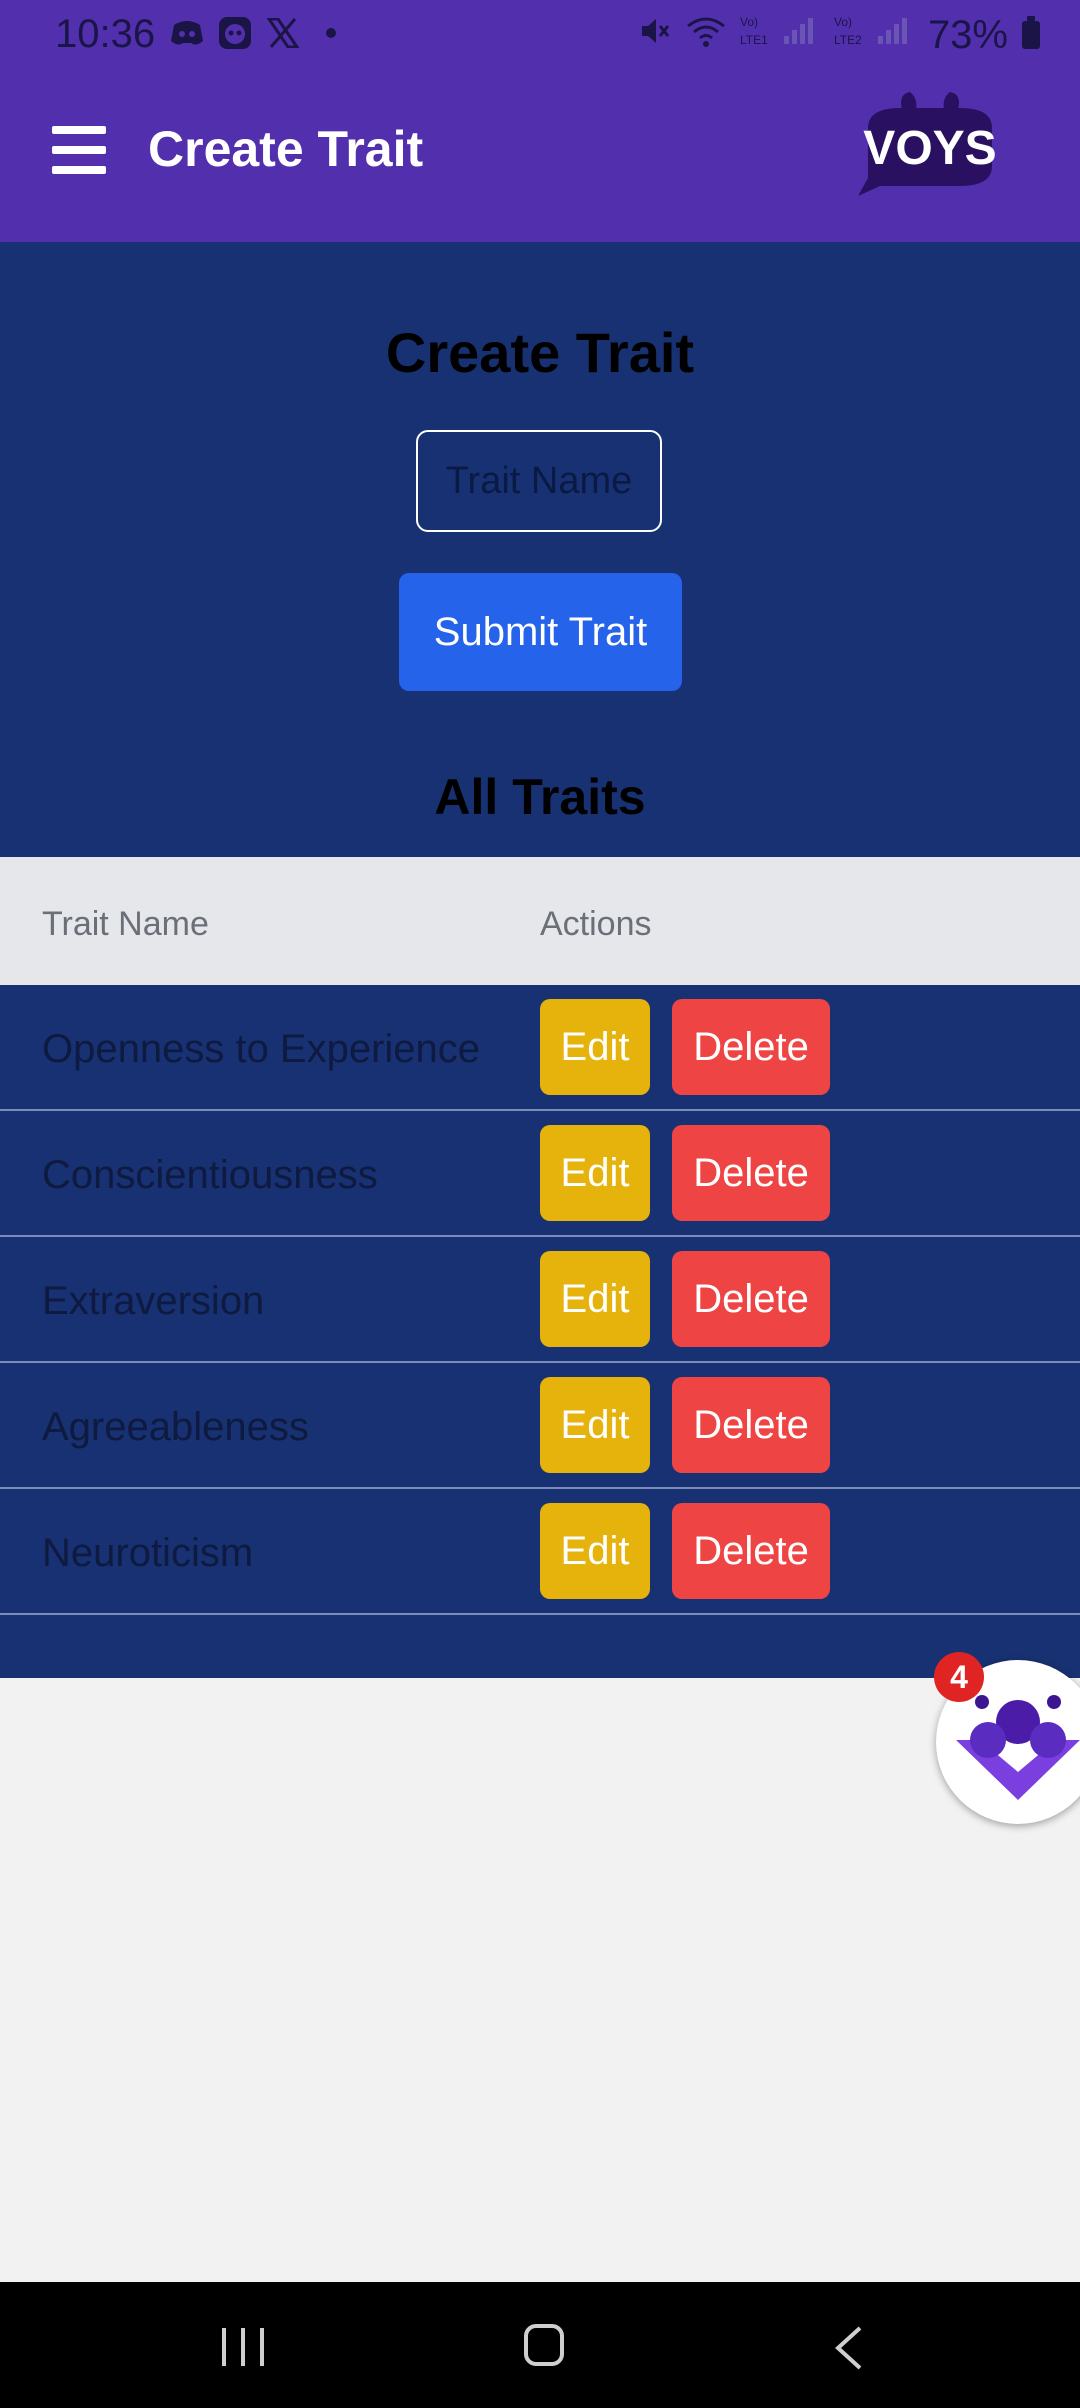  I want to click on bot-icon, so click(235, 33).